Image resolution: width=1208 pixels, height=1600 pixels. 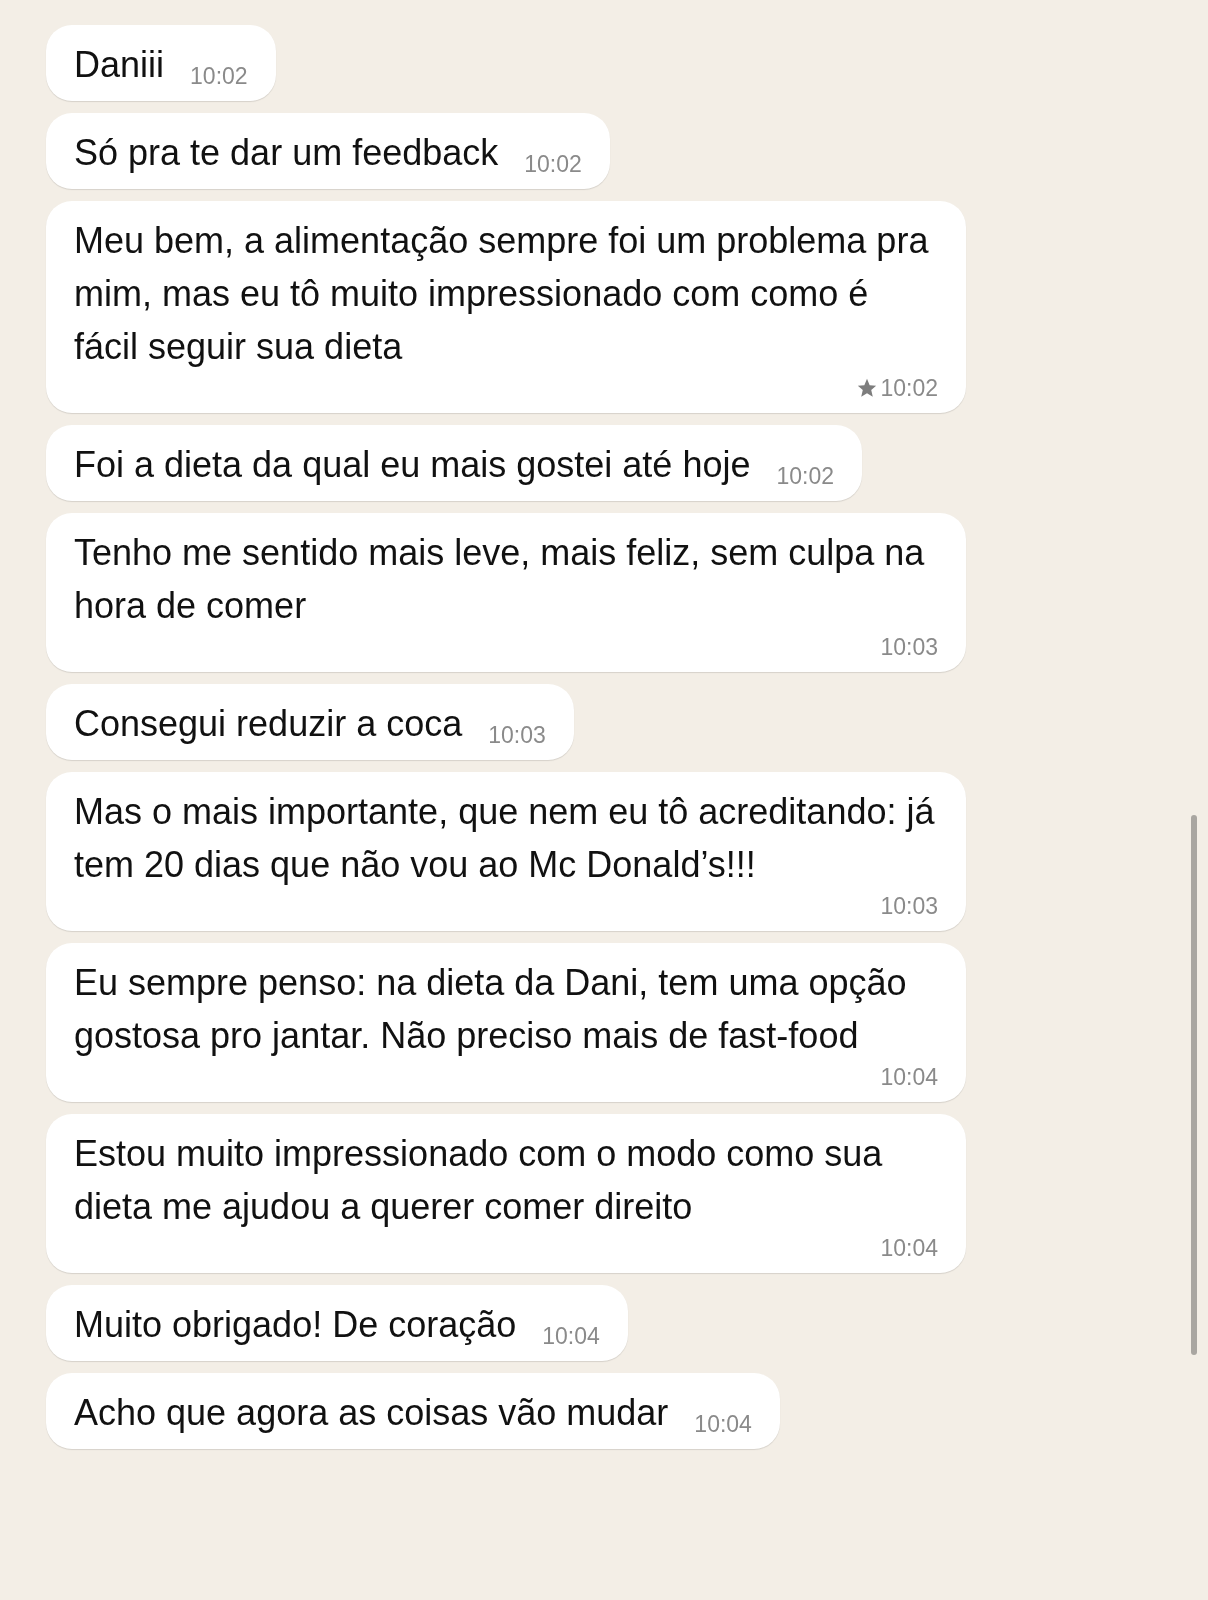 I want to click on message-bubble: Meu bem, a alimentação sempre foi um problema pra mim, mas eu tô muito impressionado com como é fácil seguir sua dieta 10:02, so click(x=506, y=307).